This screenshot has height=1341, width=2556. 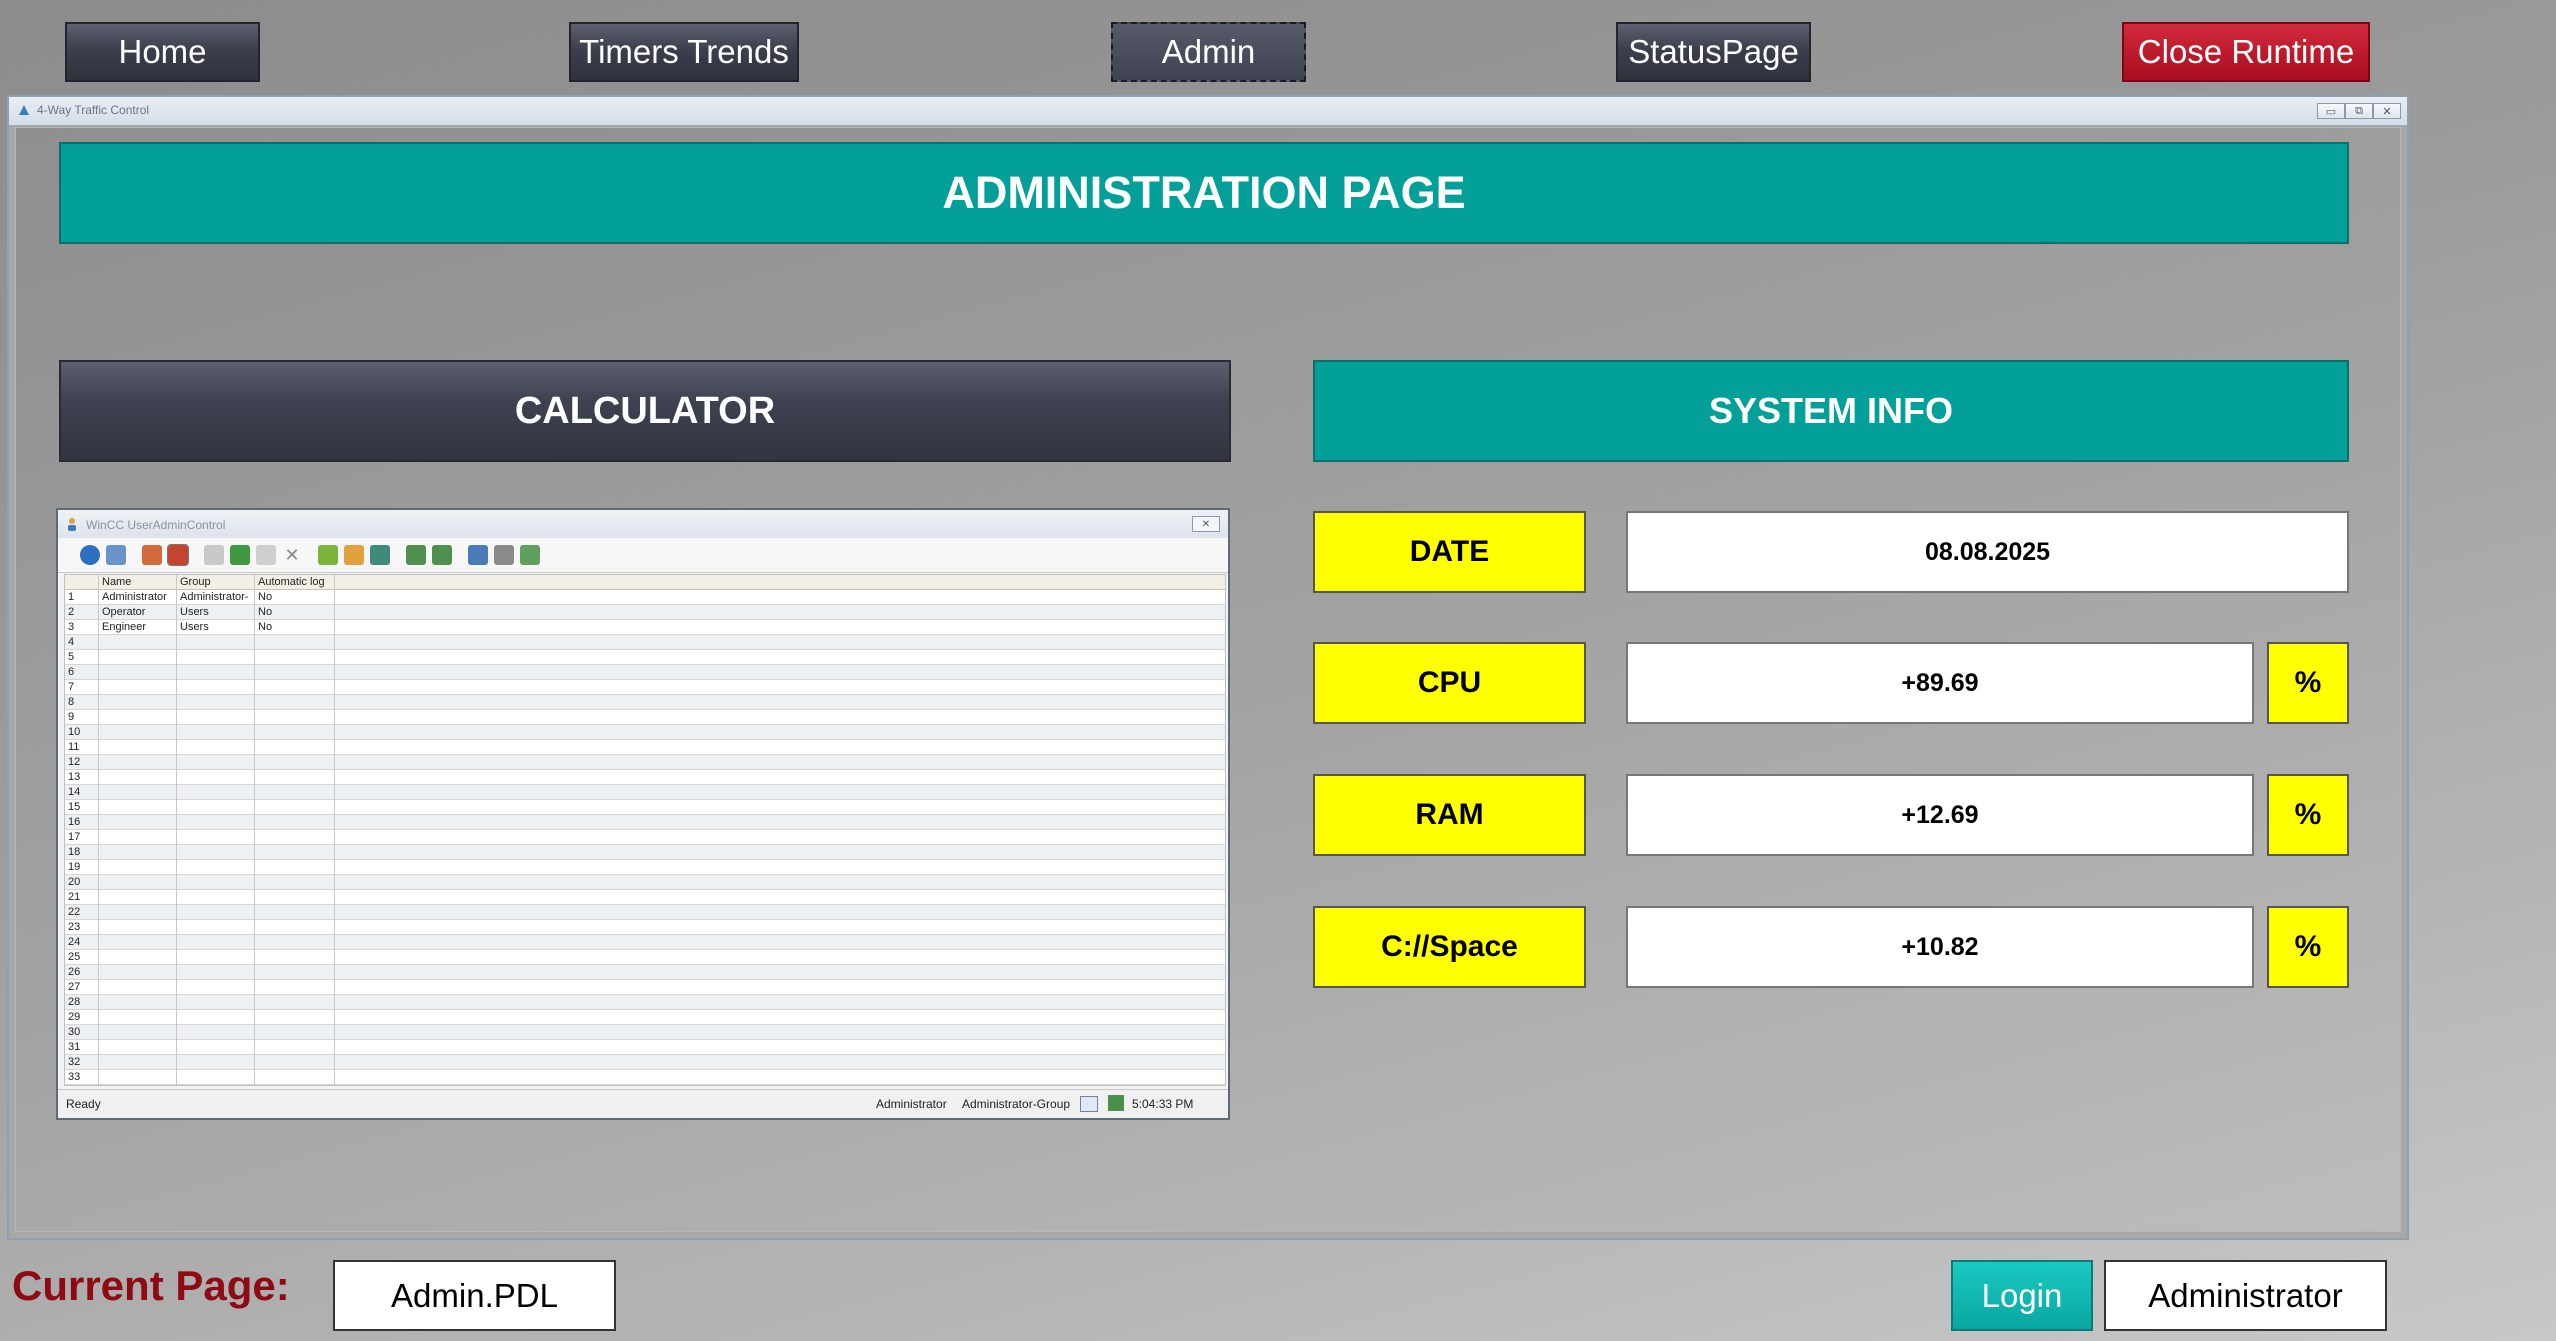 I want to click on ram-value-field: +12.69, so click(x=1940, y=815).